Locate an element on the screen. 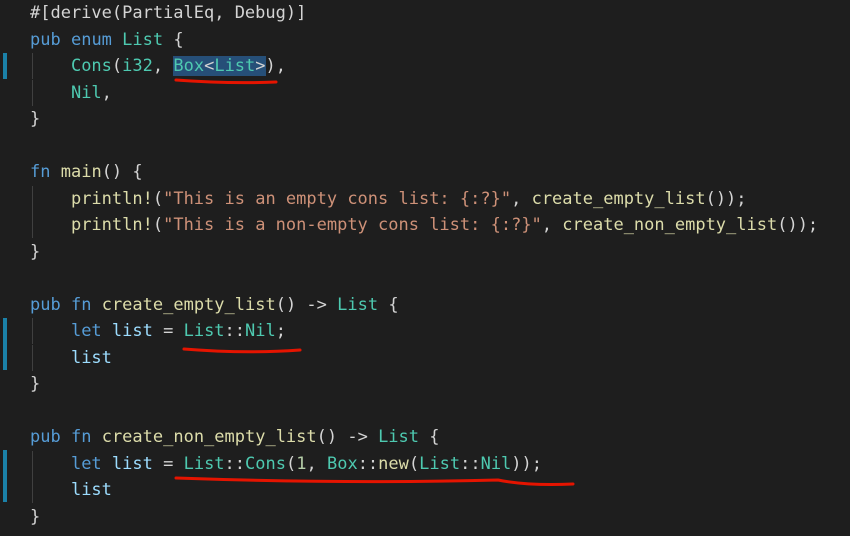 This screenshot has width=850, height=536. code-token: () { is located at coordinates (122, 172).